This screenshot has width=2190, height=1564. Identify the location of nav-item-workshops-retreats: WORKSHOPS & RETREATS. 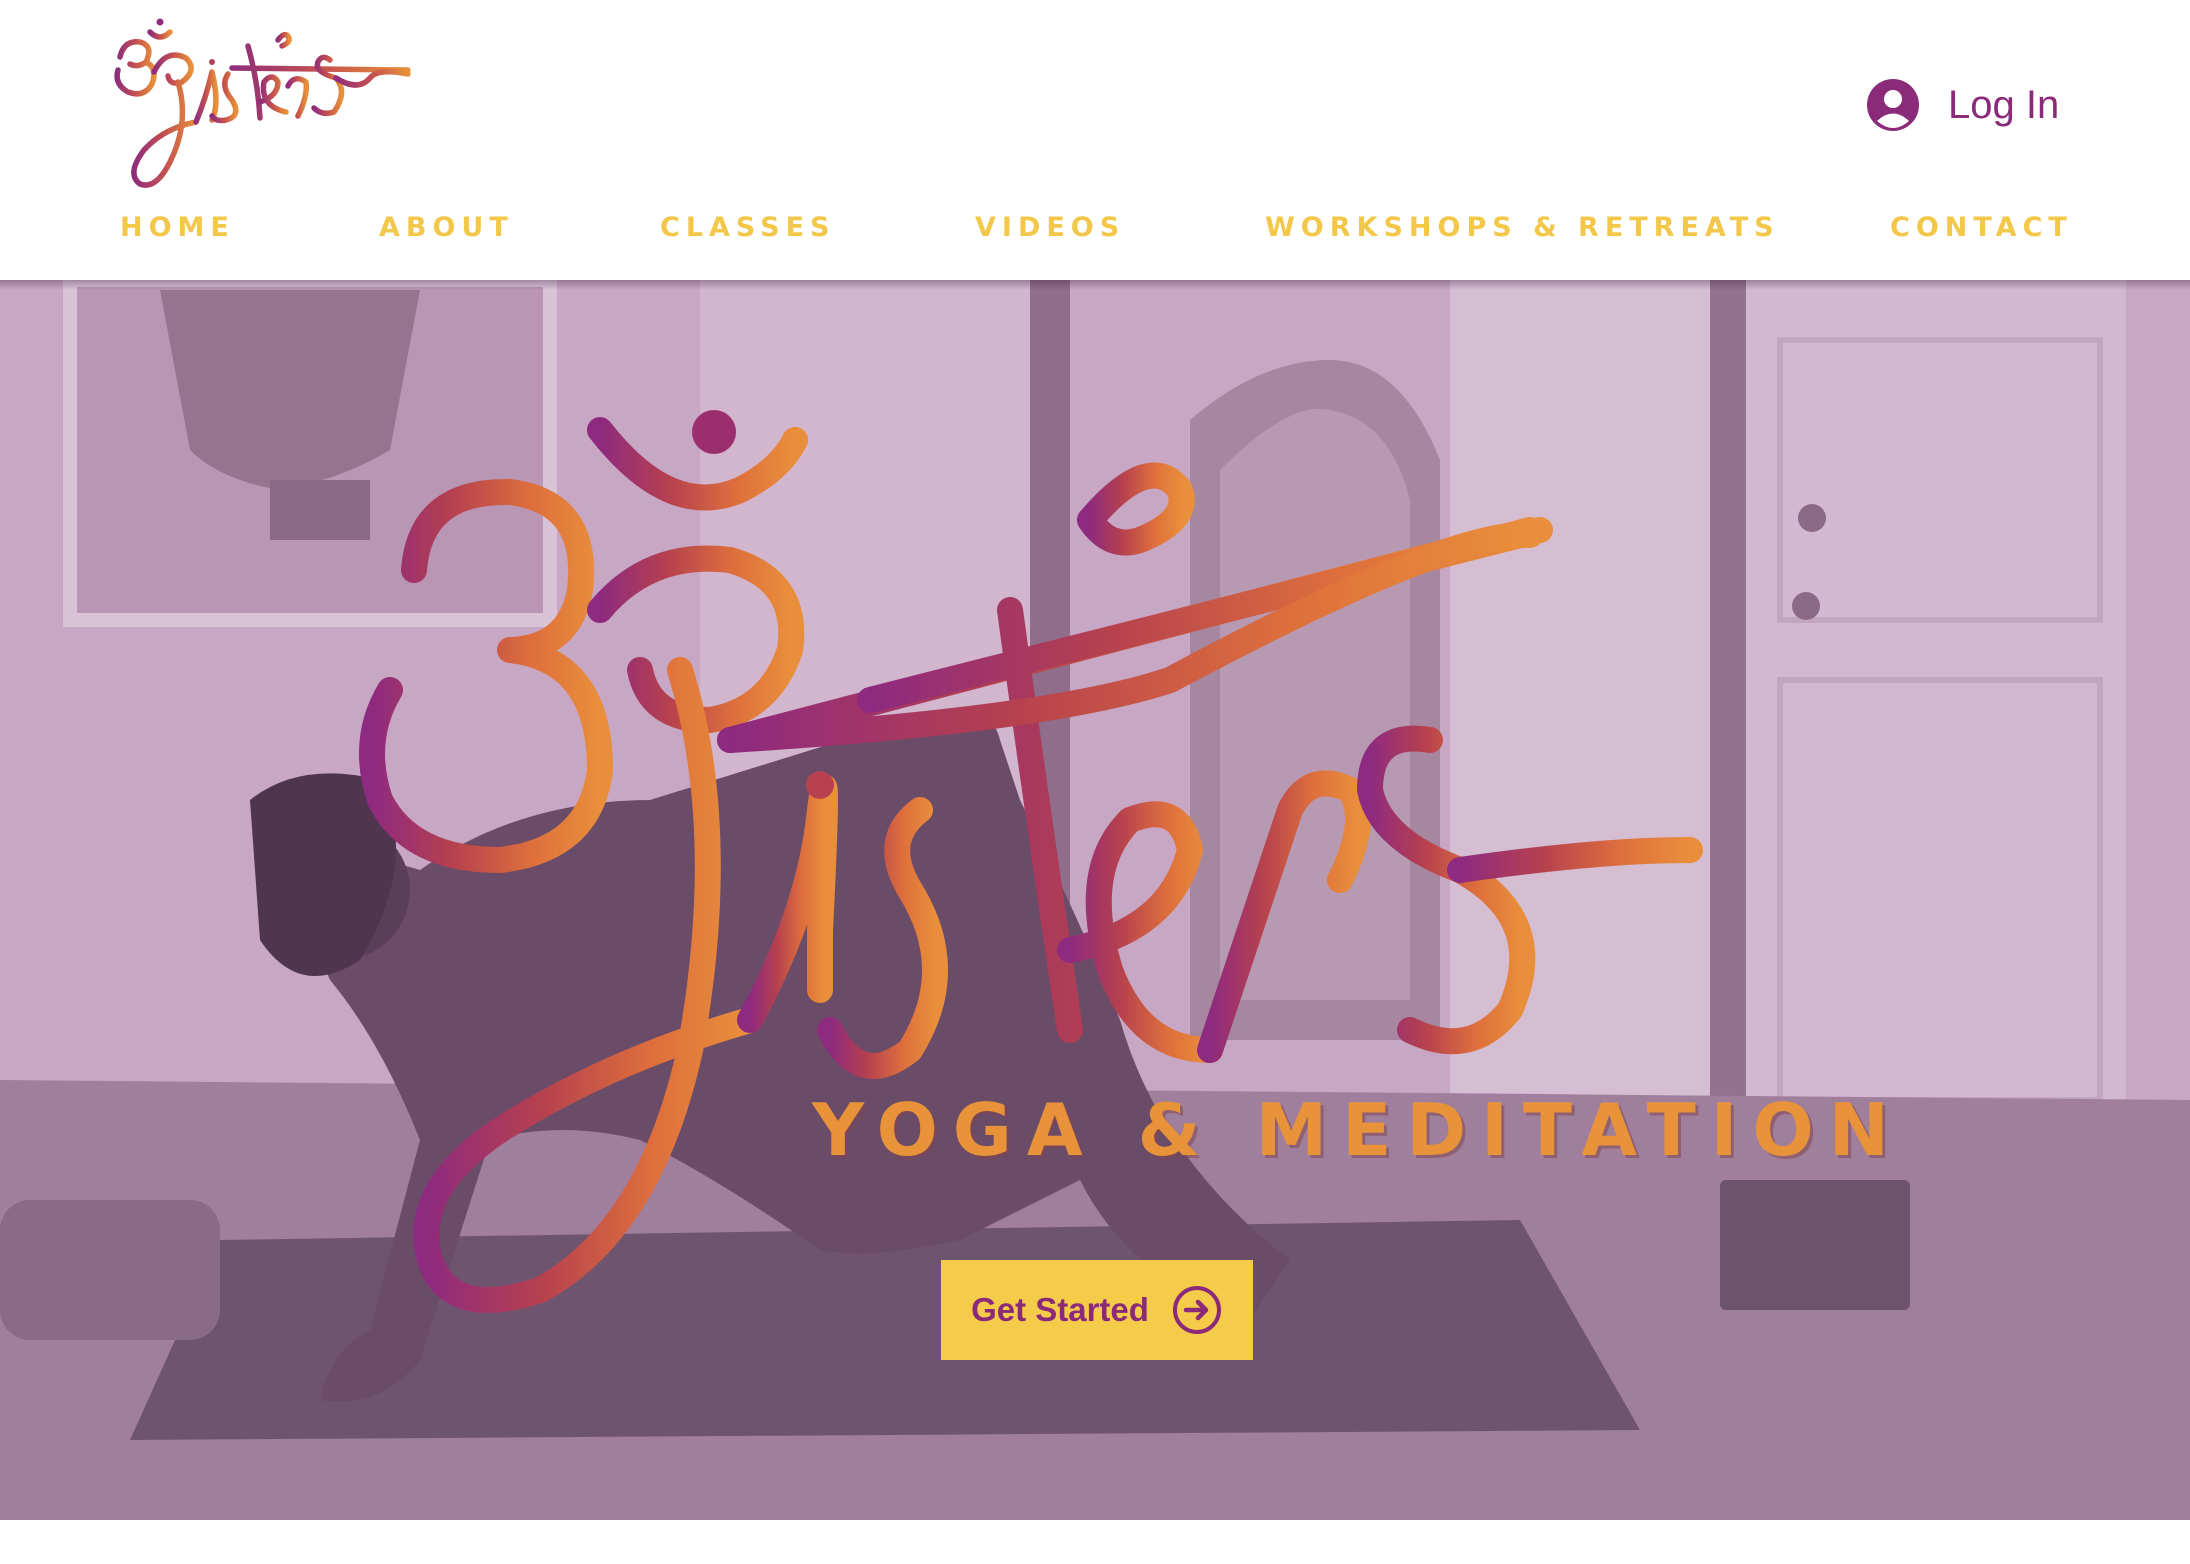
(1522, 227).